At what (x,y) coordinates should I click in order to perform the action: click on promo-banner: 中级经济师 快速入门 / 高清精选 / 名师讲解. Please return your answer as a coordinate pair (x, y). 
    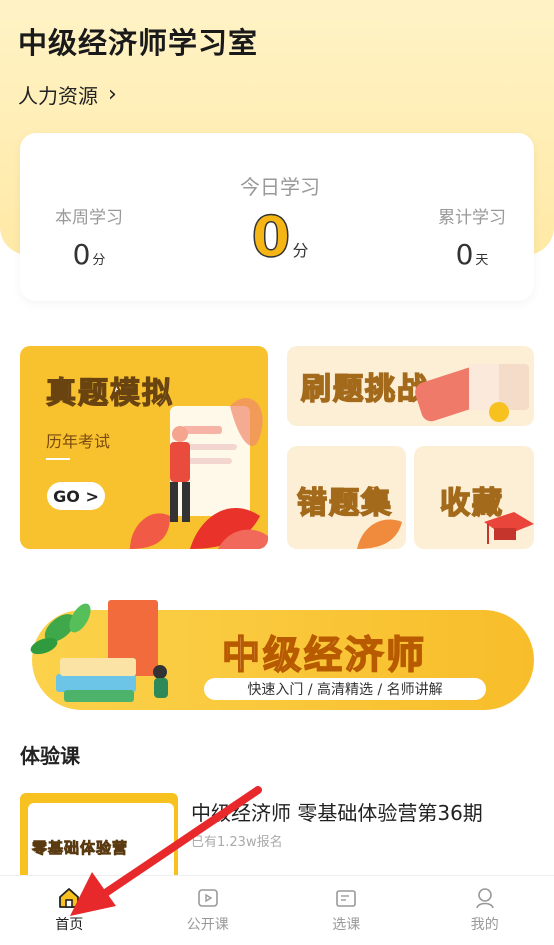
    Looking at the image, I should click on (278, 653).